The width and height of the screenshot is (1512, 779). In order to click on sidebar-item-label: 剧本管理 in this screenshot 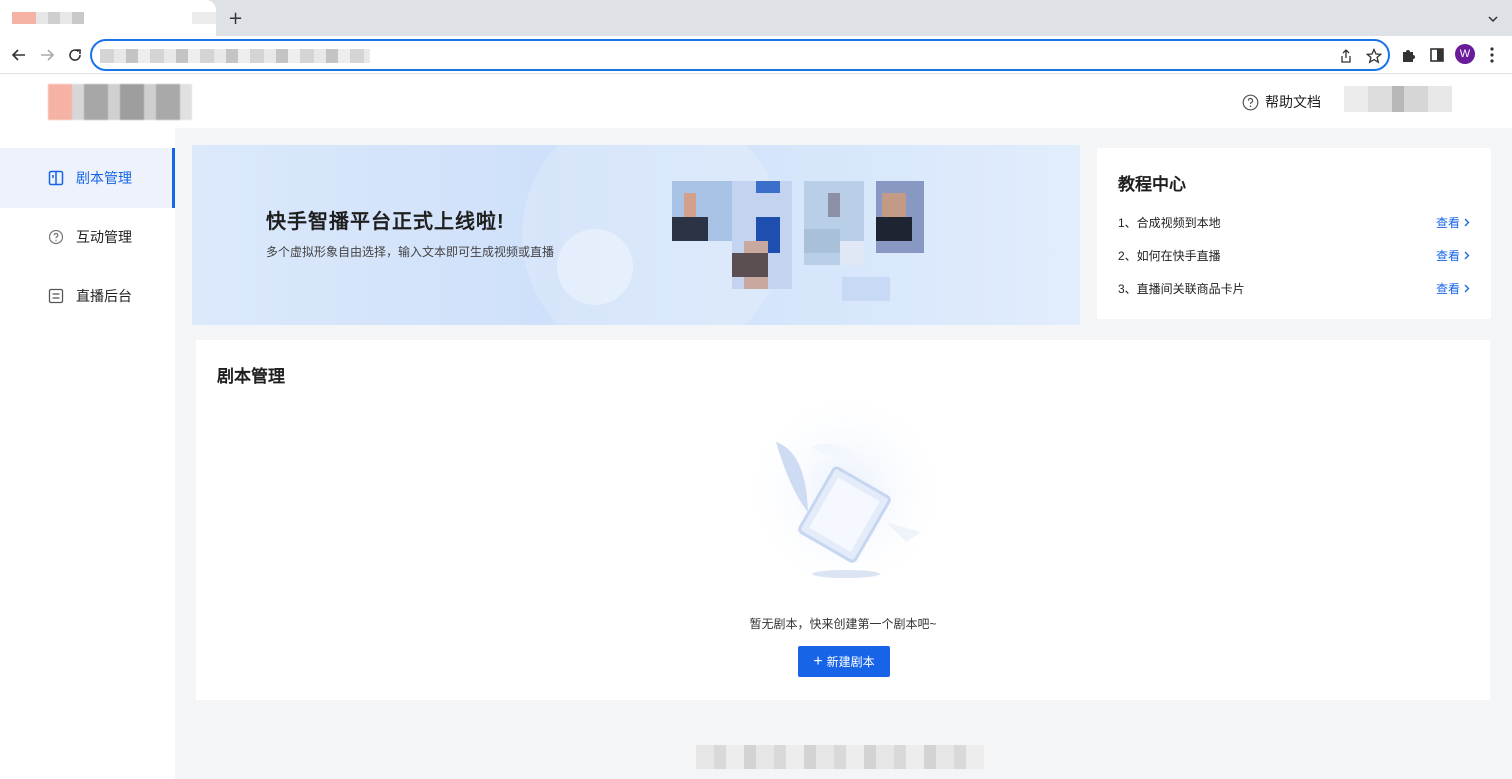, I will do `click(104, 178)`.